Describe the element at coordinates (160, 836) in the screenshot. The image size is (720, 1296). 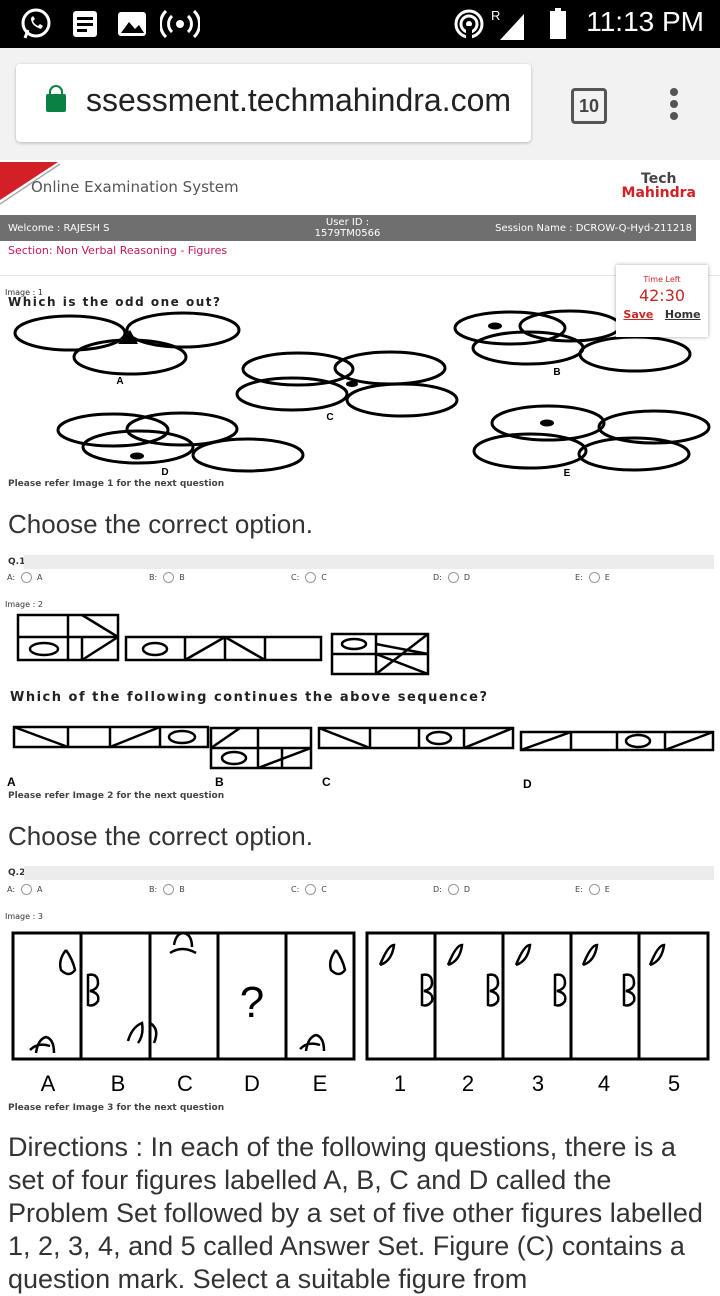
I see `choose-option-2: Choose the correct option.` at that location.